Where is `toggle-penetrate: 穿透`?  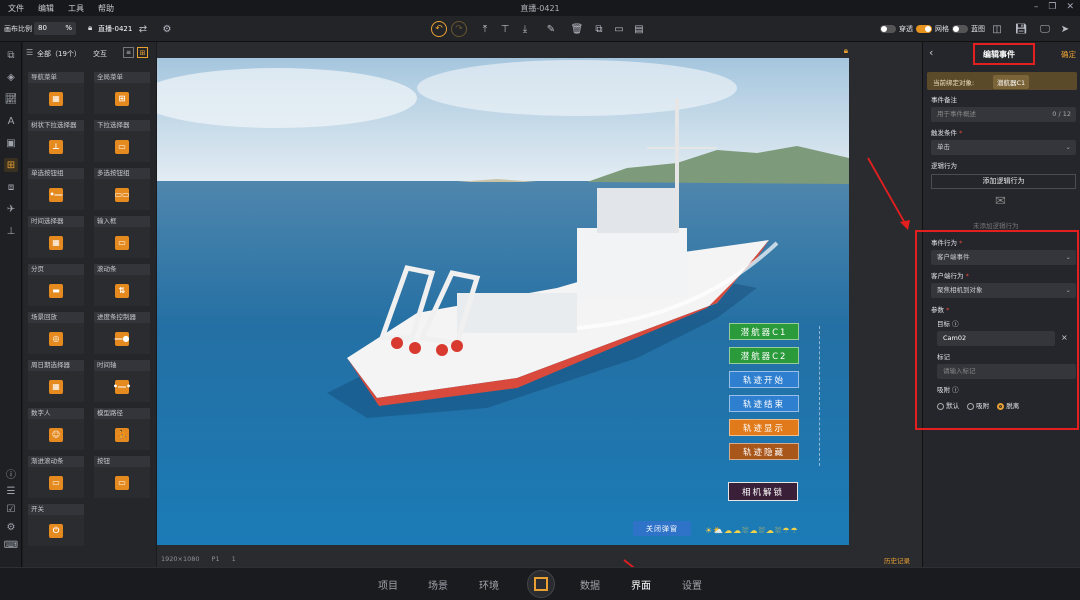 toggle-penetrate: 穿透 is located at coordinates (896, 29).